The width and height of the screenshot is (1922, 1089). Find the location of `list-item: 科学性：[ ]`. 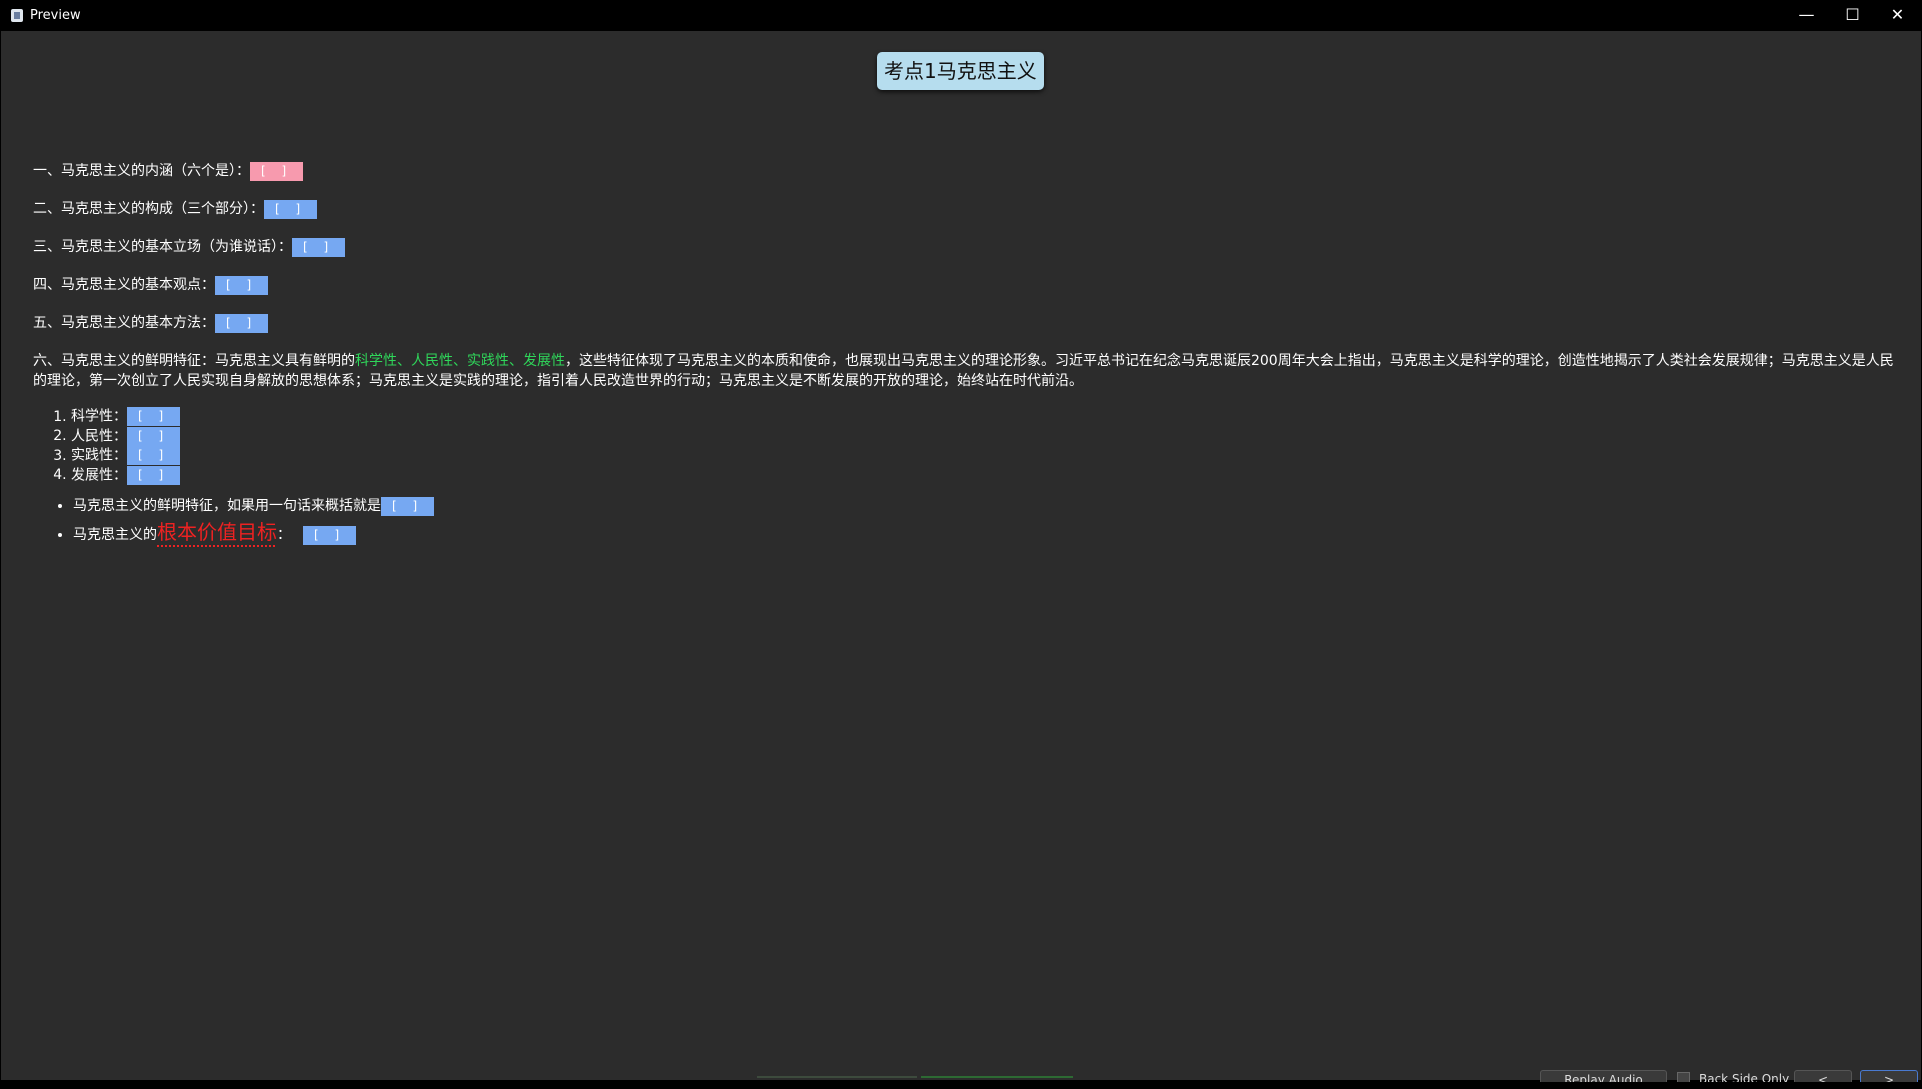

list-item: 科学性：[ ] is located at coordinates (987, 417).